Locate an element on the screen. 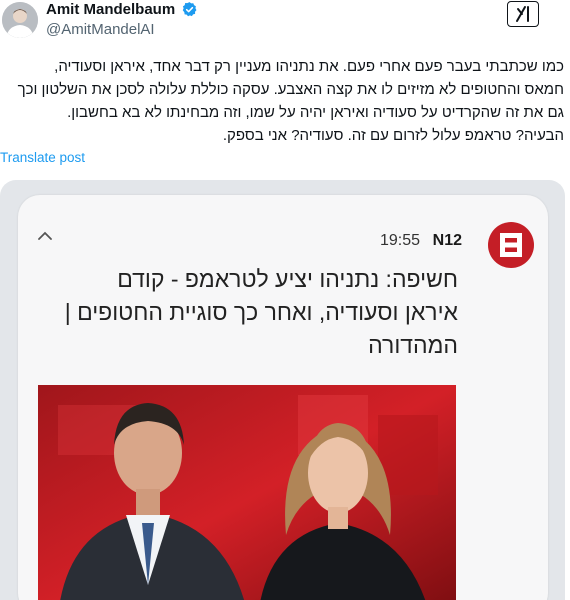 The width and height of the screenshot is (570, 600). n12-logo-icon is located at coordinates (511, 245).